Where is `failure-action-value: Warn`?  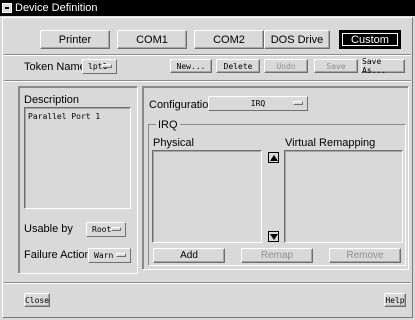
failure-action-value: Warn is located at coordinates (104, 255).